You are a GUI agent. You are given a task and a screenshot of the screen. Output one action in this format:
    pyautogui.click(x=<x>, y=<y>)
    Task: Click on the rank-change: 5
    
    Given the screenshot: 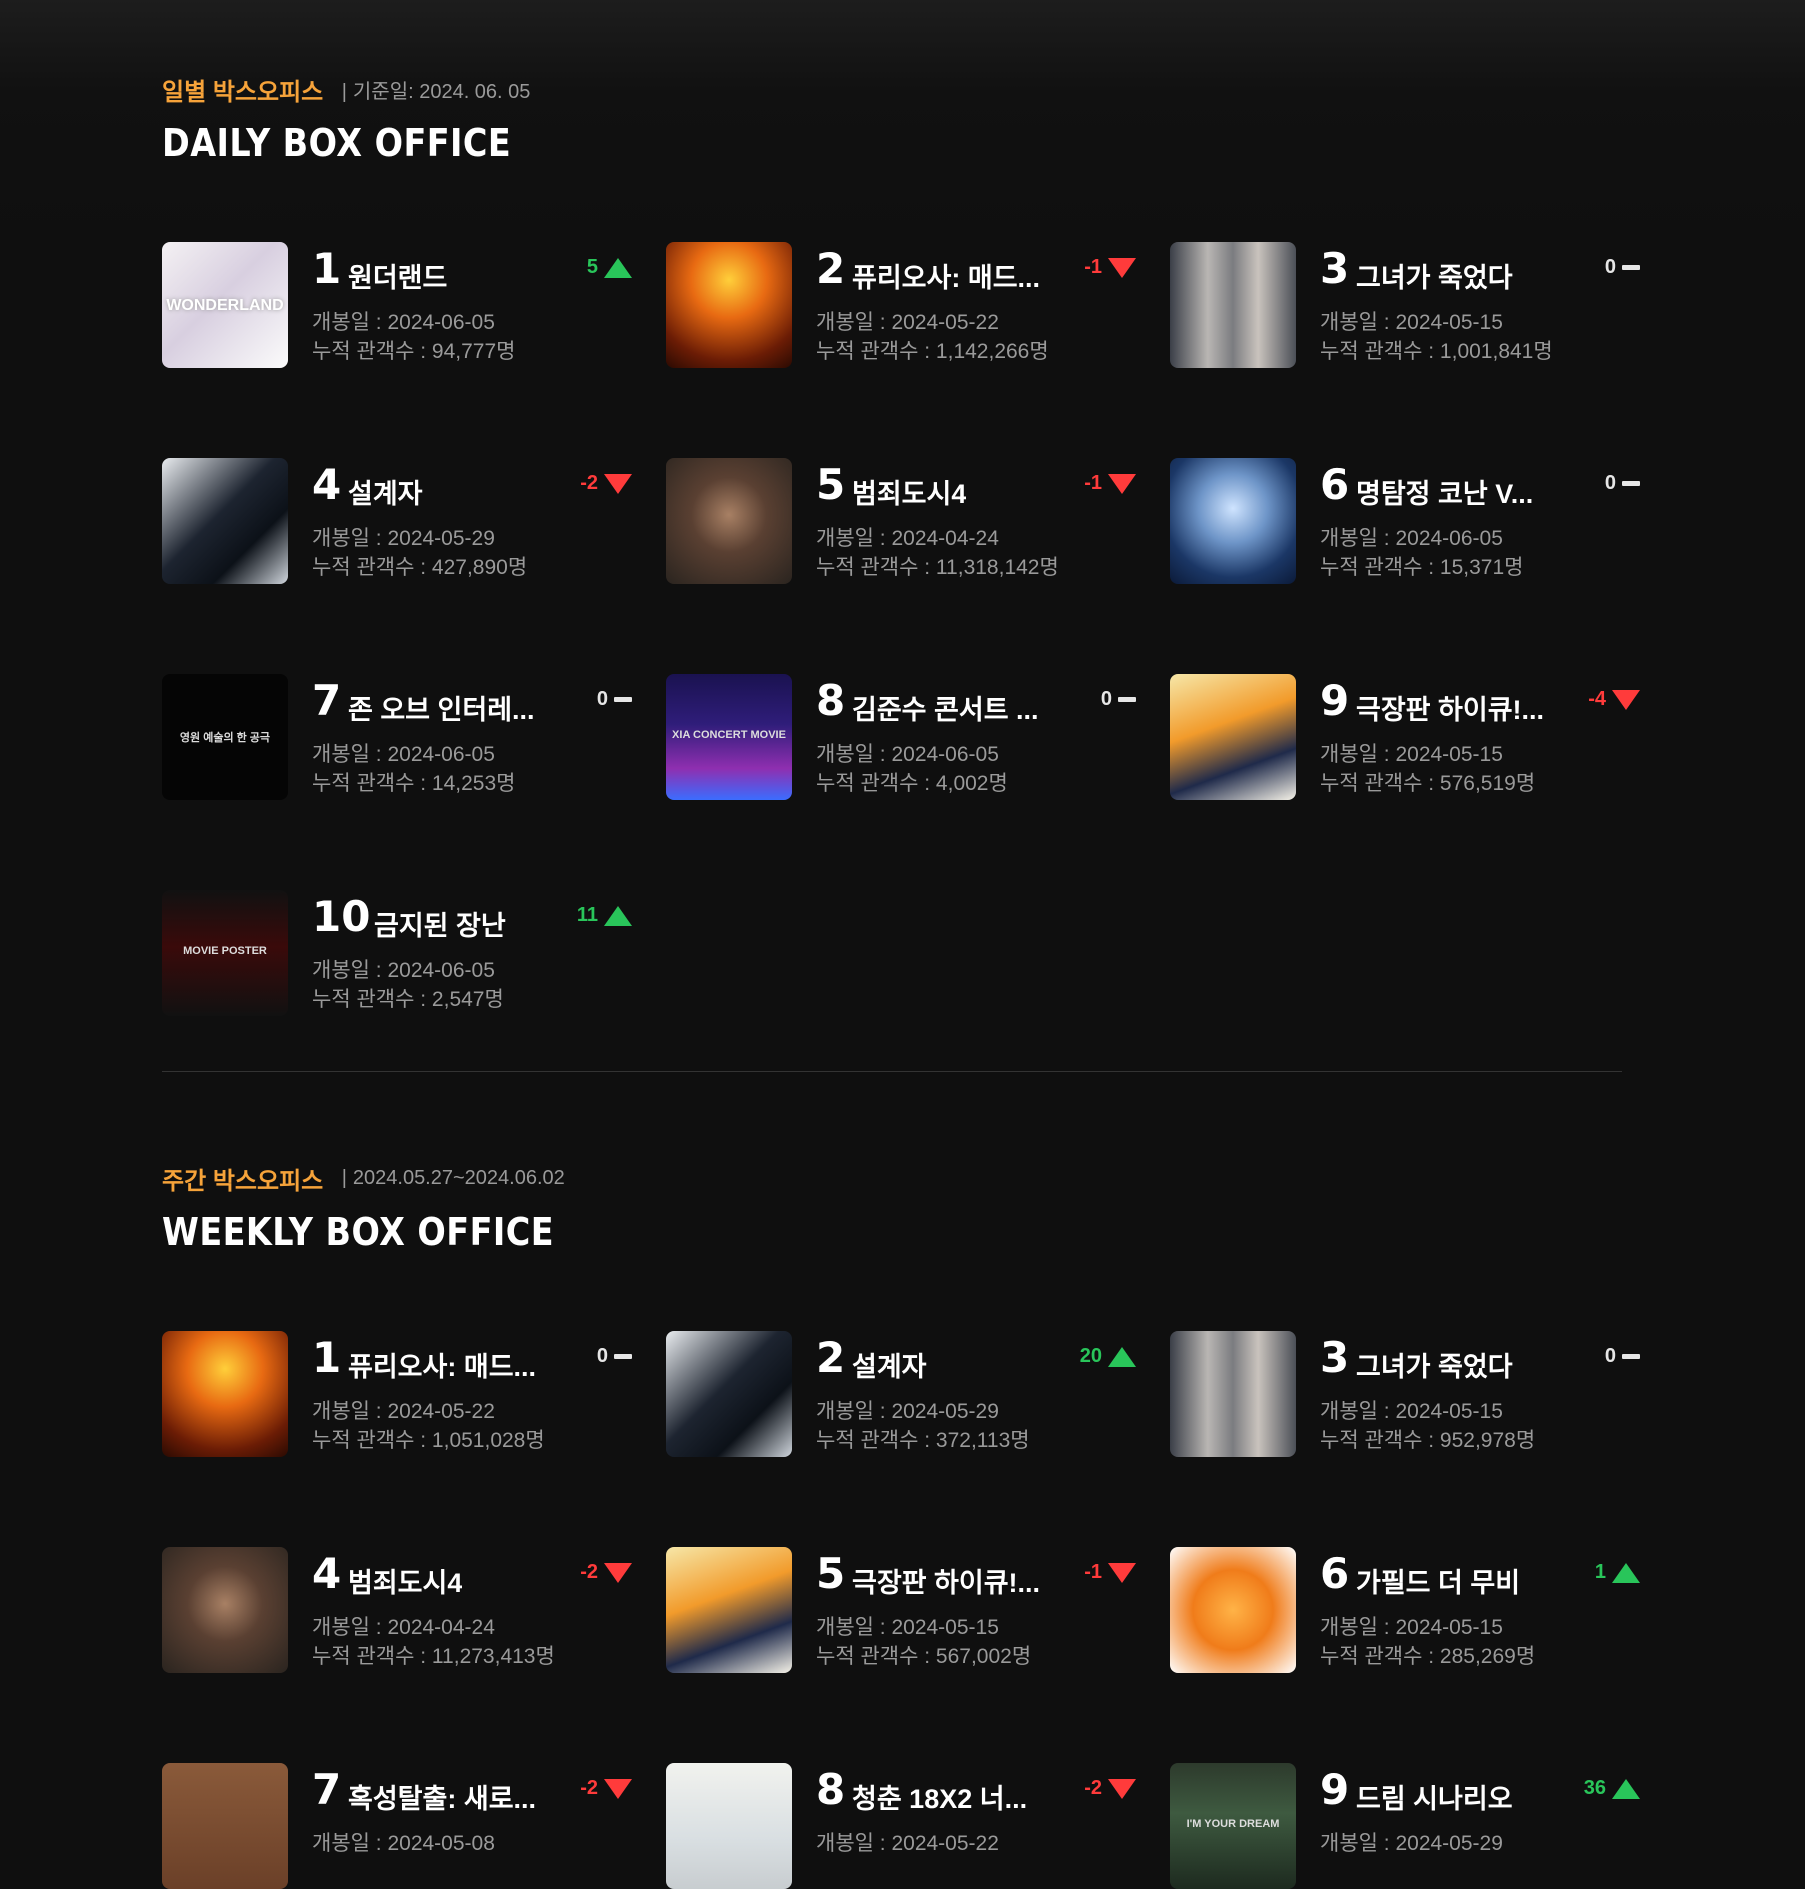 What is the action you would take?
    pyautogui.click(x=609, y=267)
    